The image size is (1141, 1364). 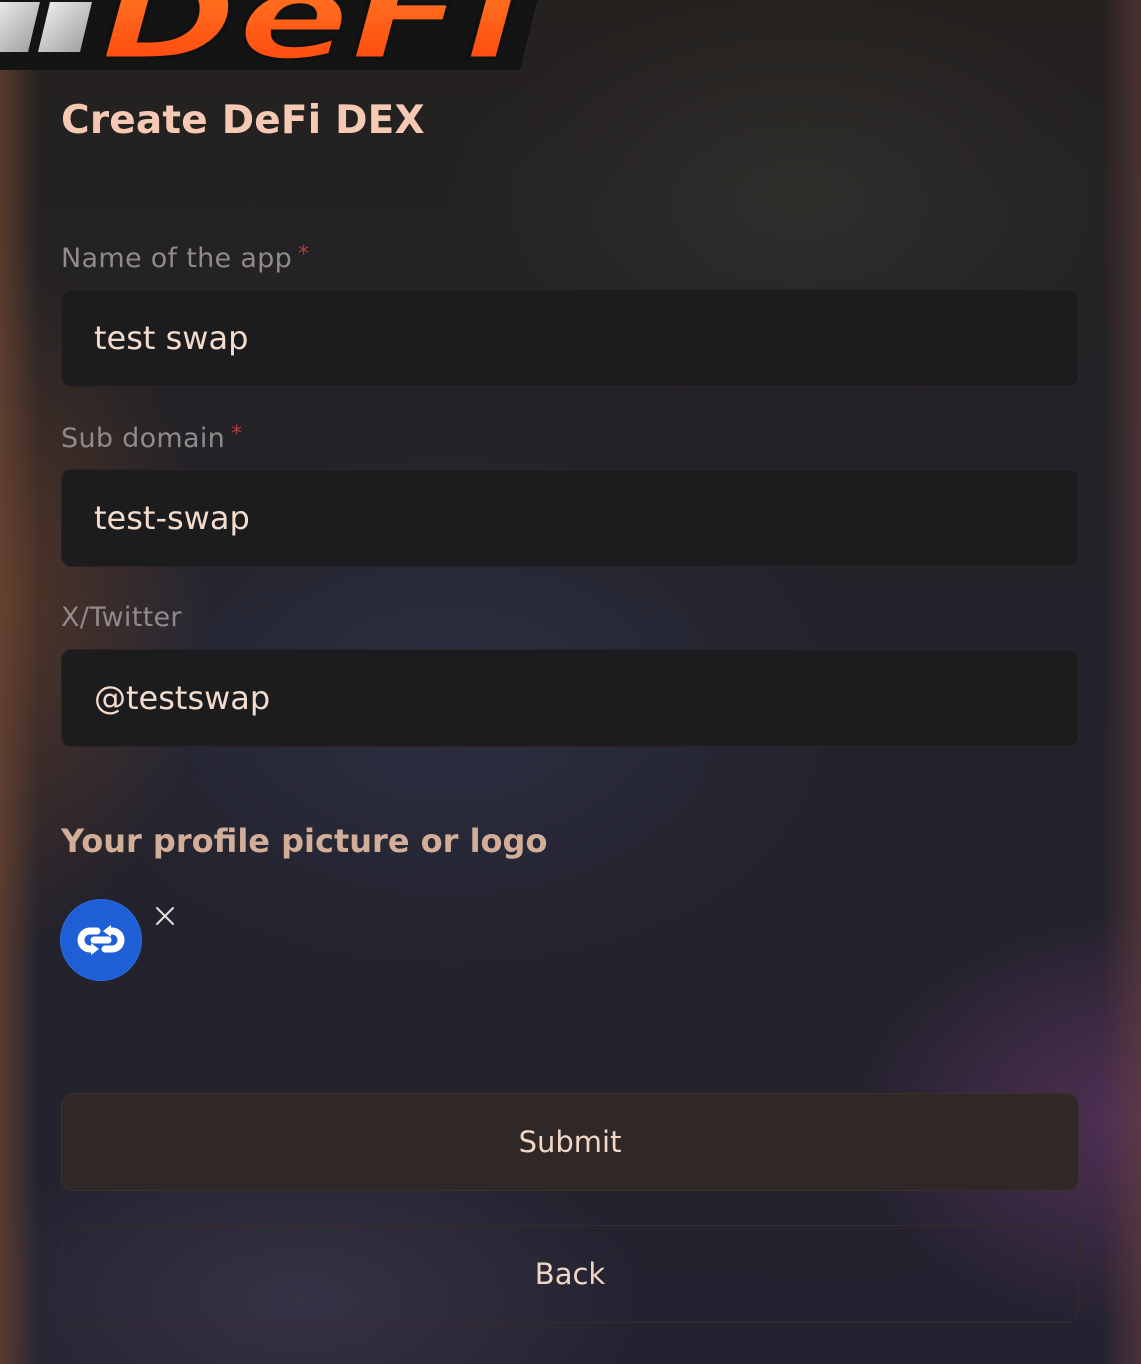 What do you see at coordinates (570, 338) in the screenshot?
I see `app-name-input` at bounding box center [570, 338].